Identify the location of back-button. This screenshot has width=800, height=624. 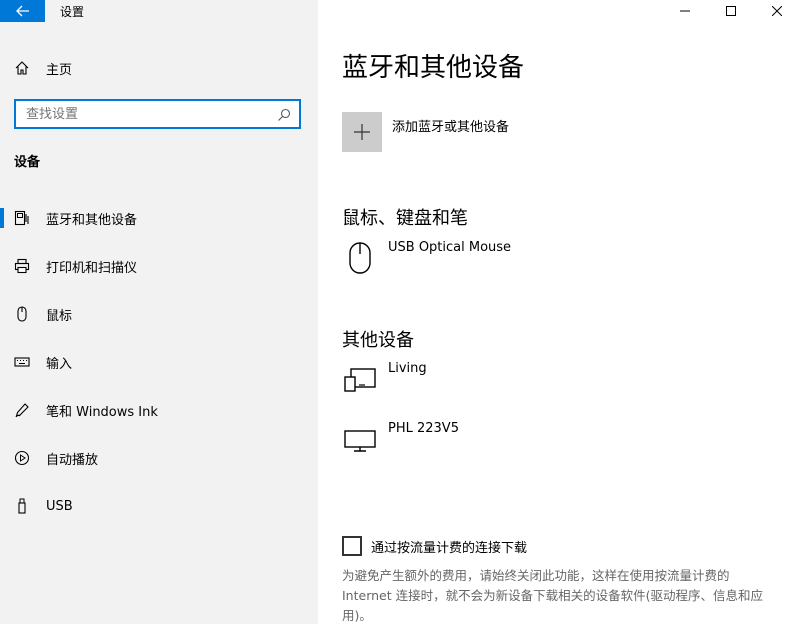
(22, 11).